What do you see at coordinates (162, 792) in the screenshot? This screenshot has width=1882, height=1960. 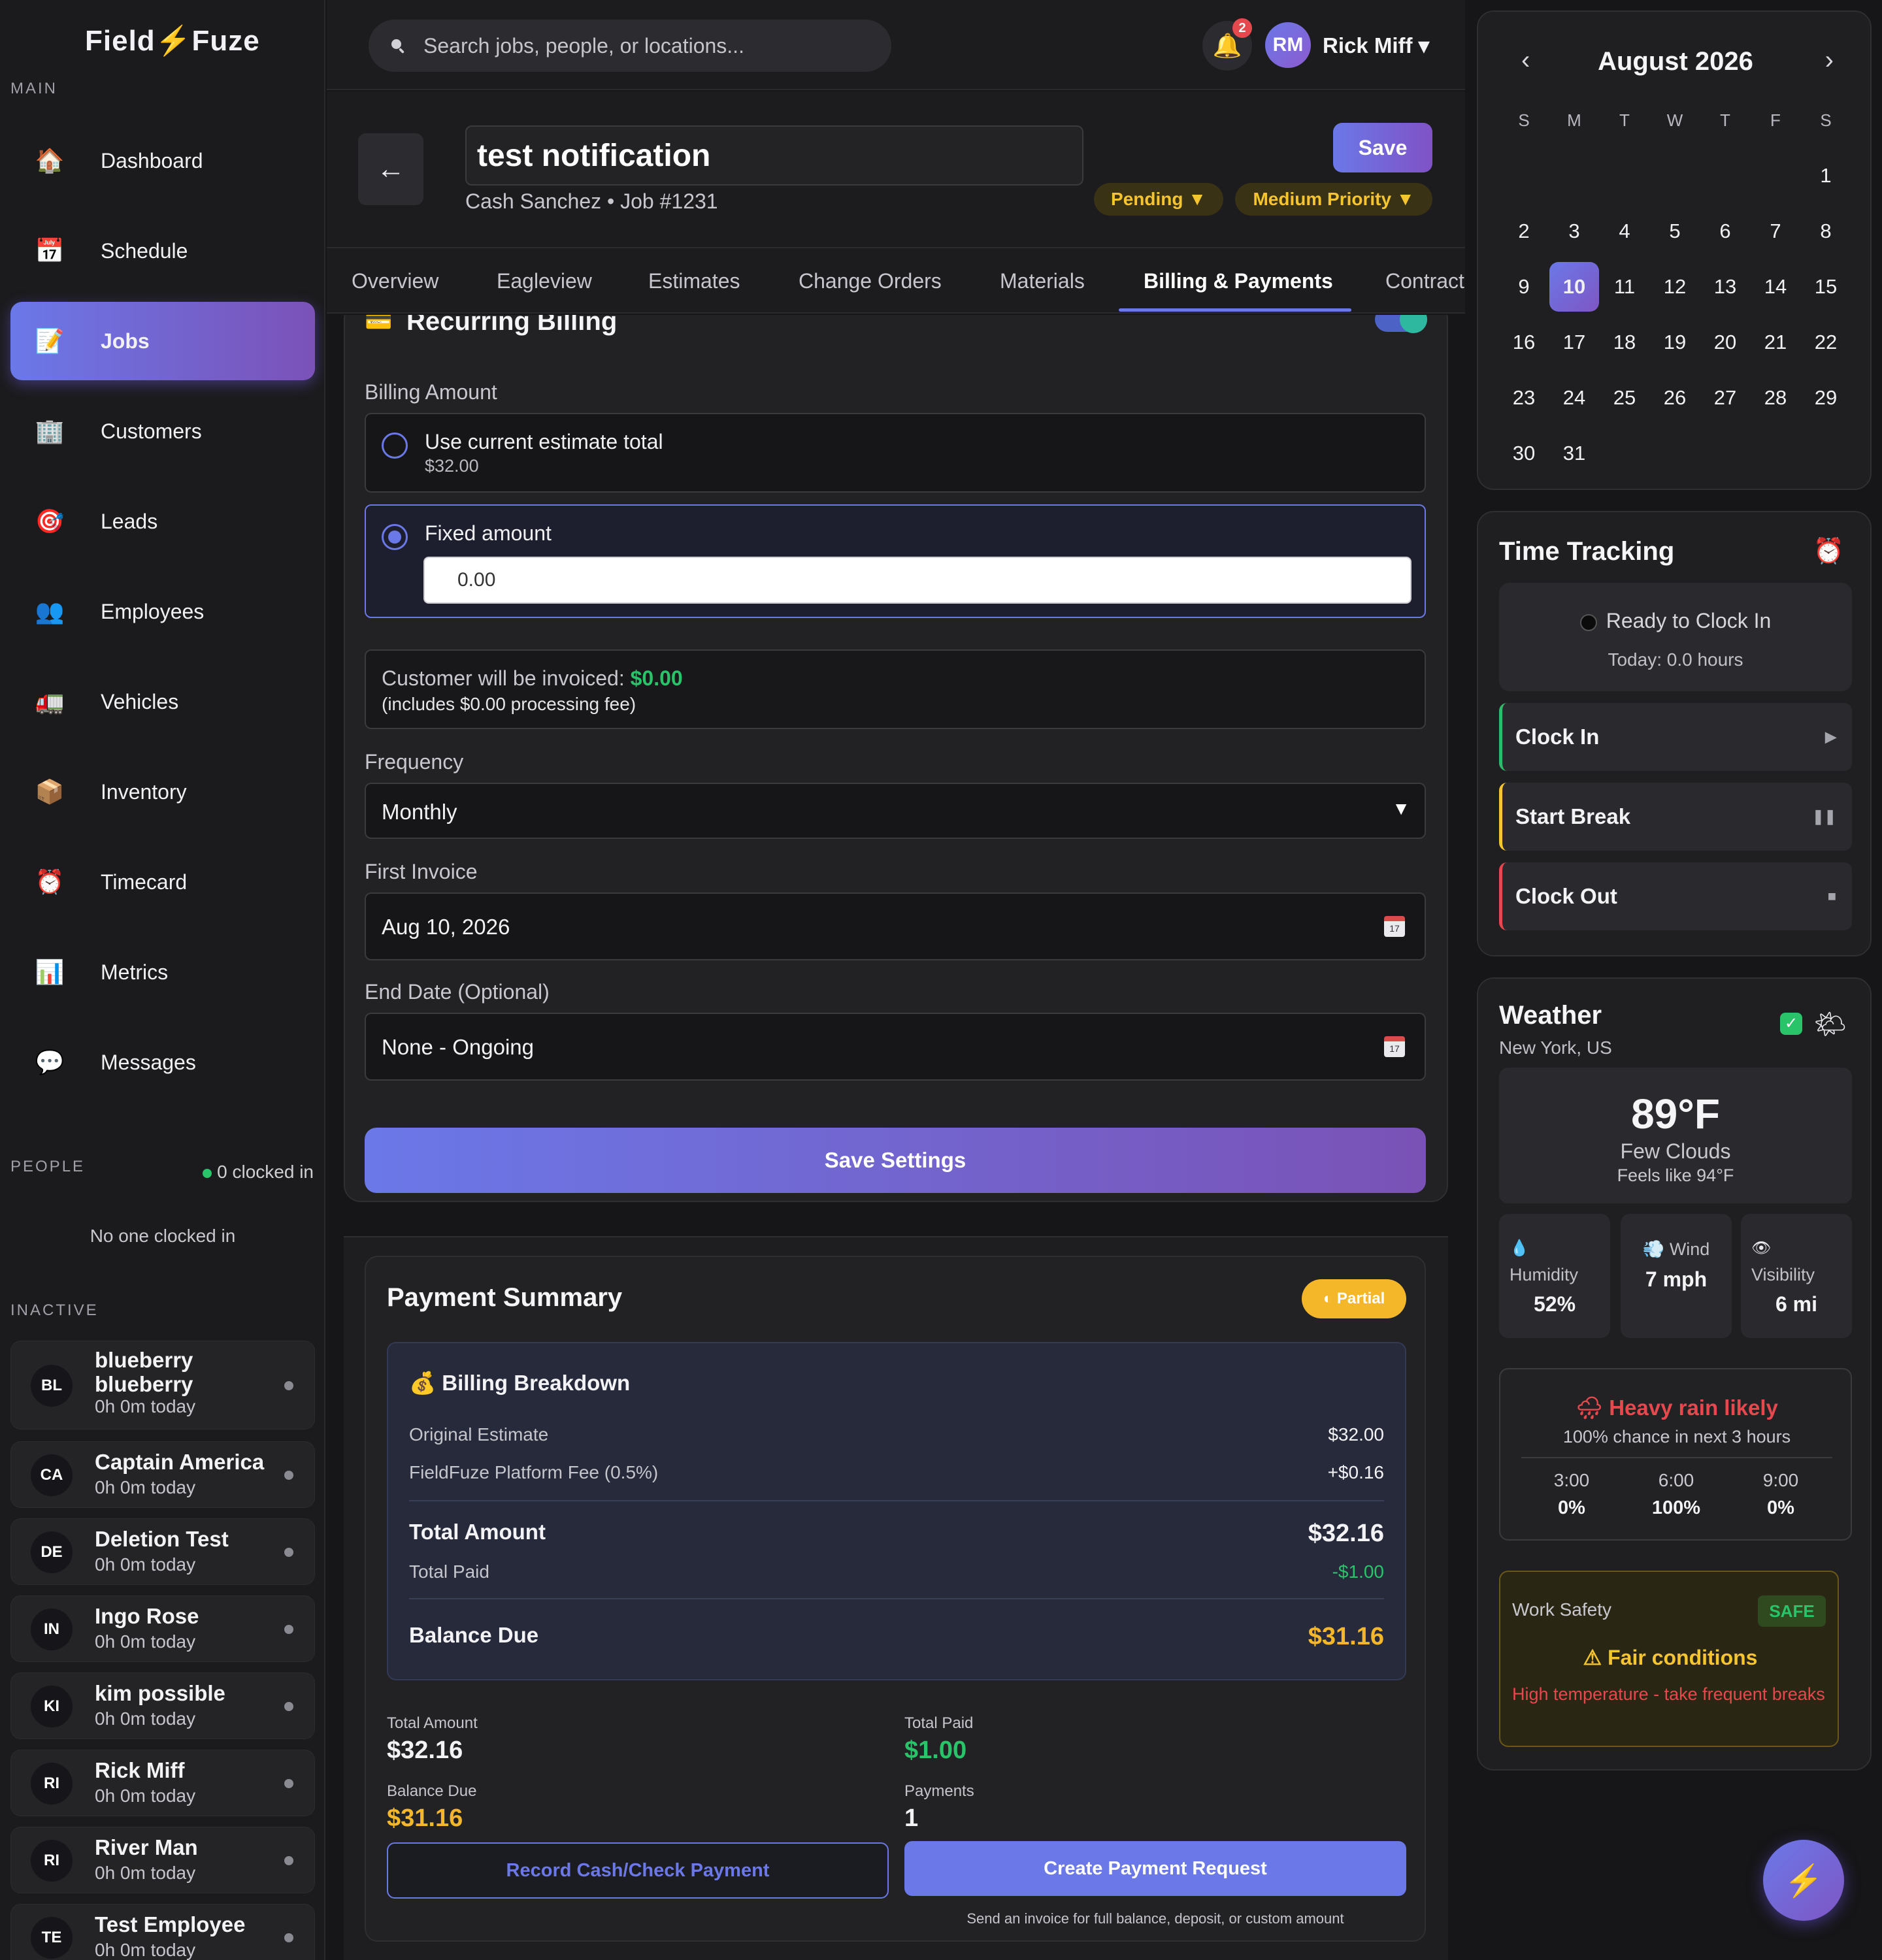 I see `sidebar-item-inventory: 📦 Inventory` at bounding box center [162, 792].